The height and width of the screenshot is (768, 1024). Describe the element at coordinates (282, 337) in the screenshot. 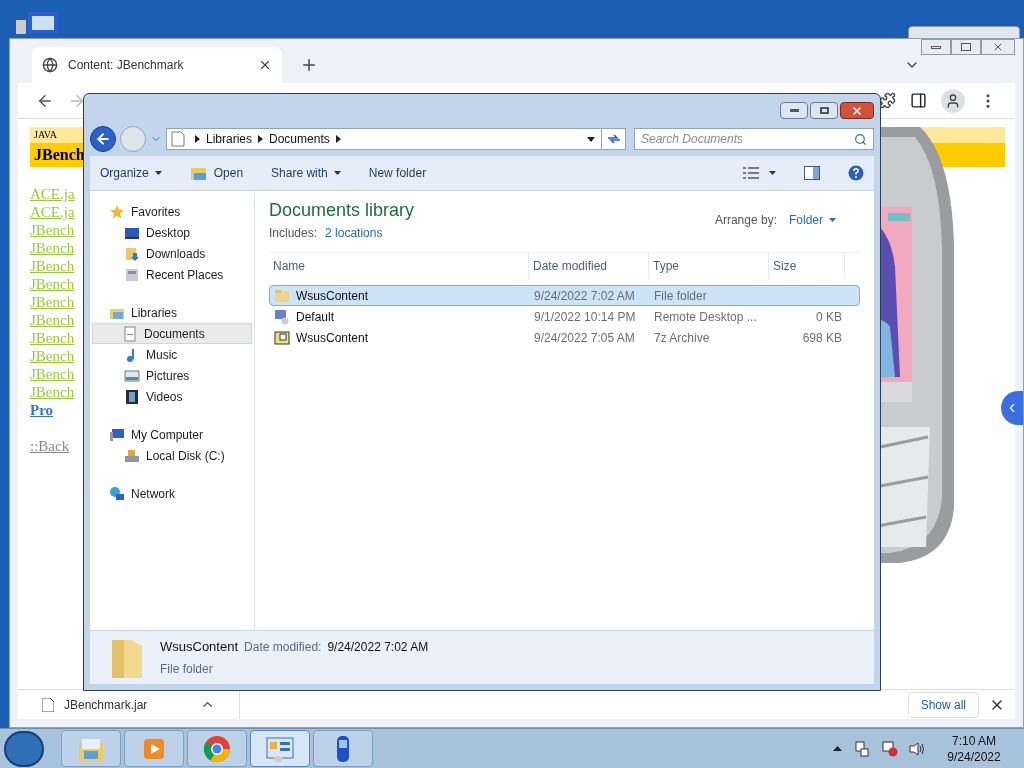

I see `archive-icon` at that location.